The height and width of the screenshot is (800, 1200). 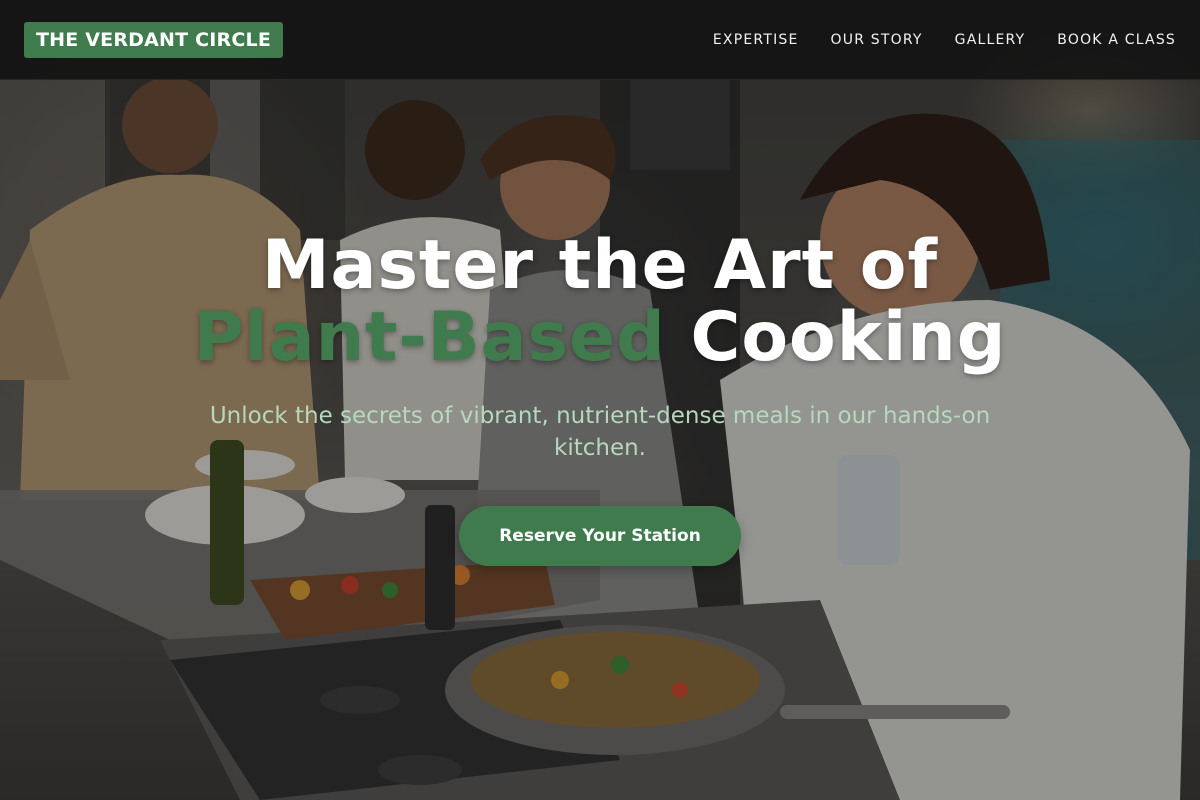 I want to click on nav-link-our-story: OUR STORY, so click(x=877, y=40).